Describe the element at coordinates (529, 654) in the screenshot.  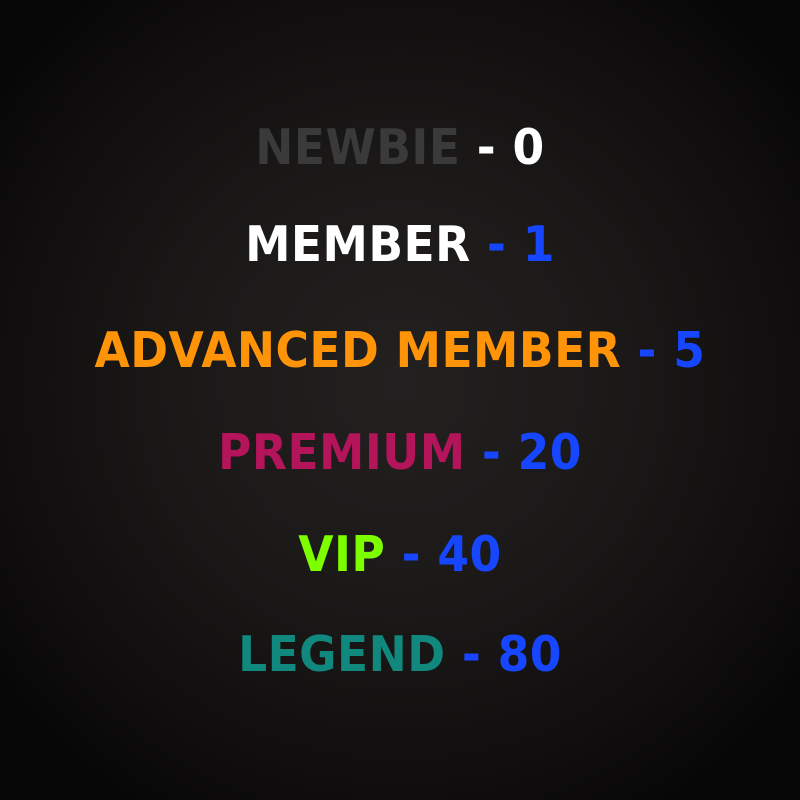
I see `rank-post-count: 80` at that location.